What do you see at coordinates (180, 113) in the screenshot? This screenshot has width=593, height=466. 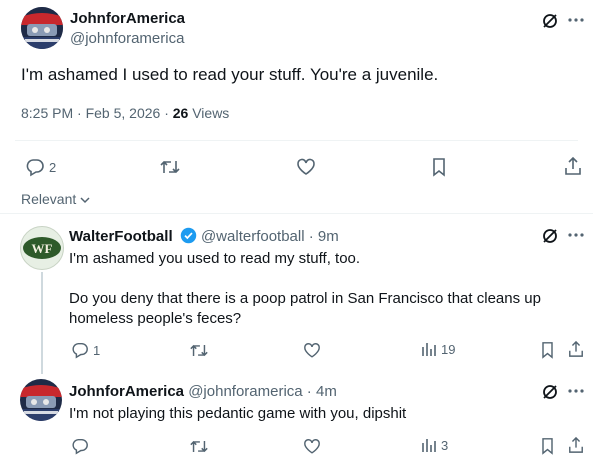 I see `view-count: 26` at bounding box center [180, 113].